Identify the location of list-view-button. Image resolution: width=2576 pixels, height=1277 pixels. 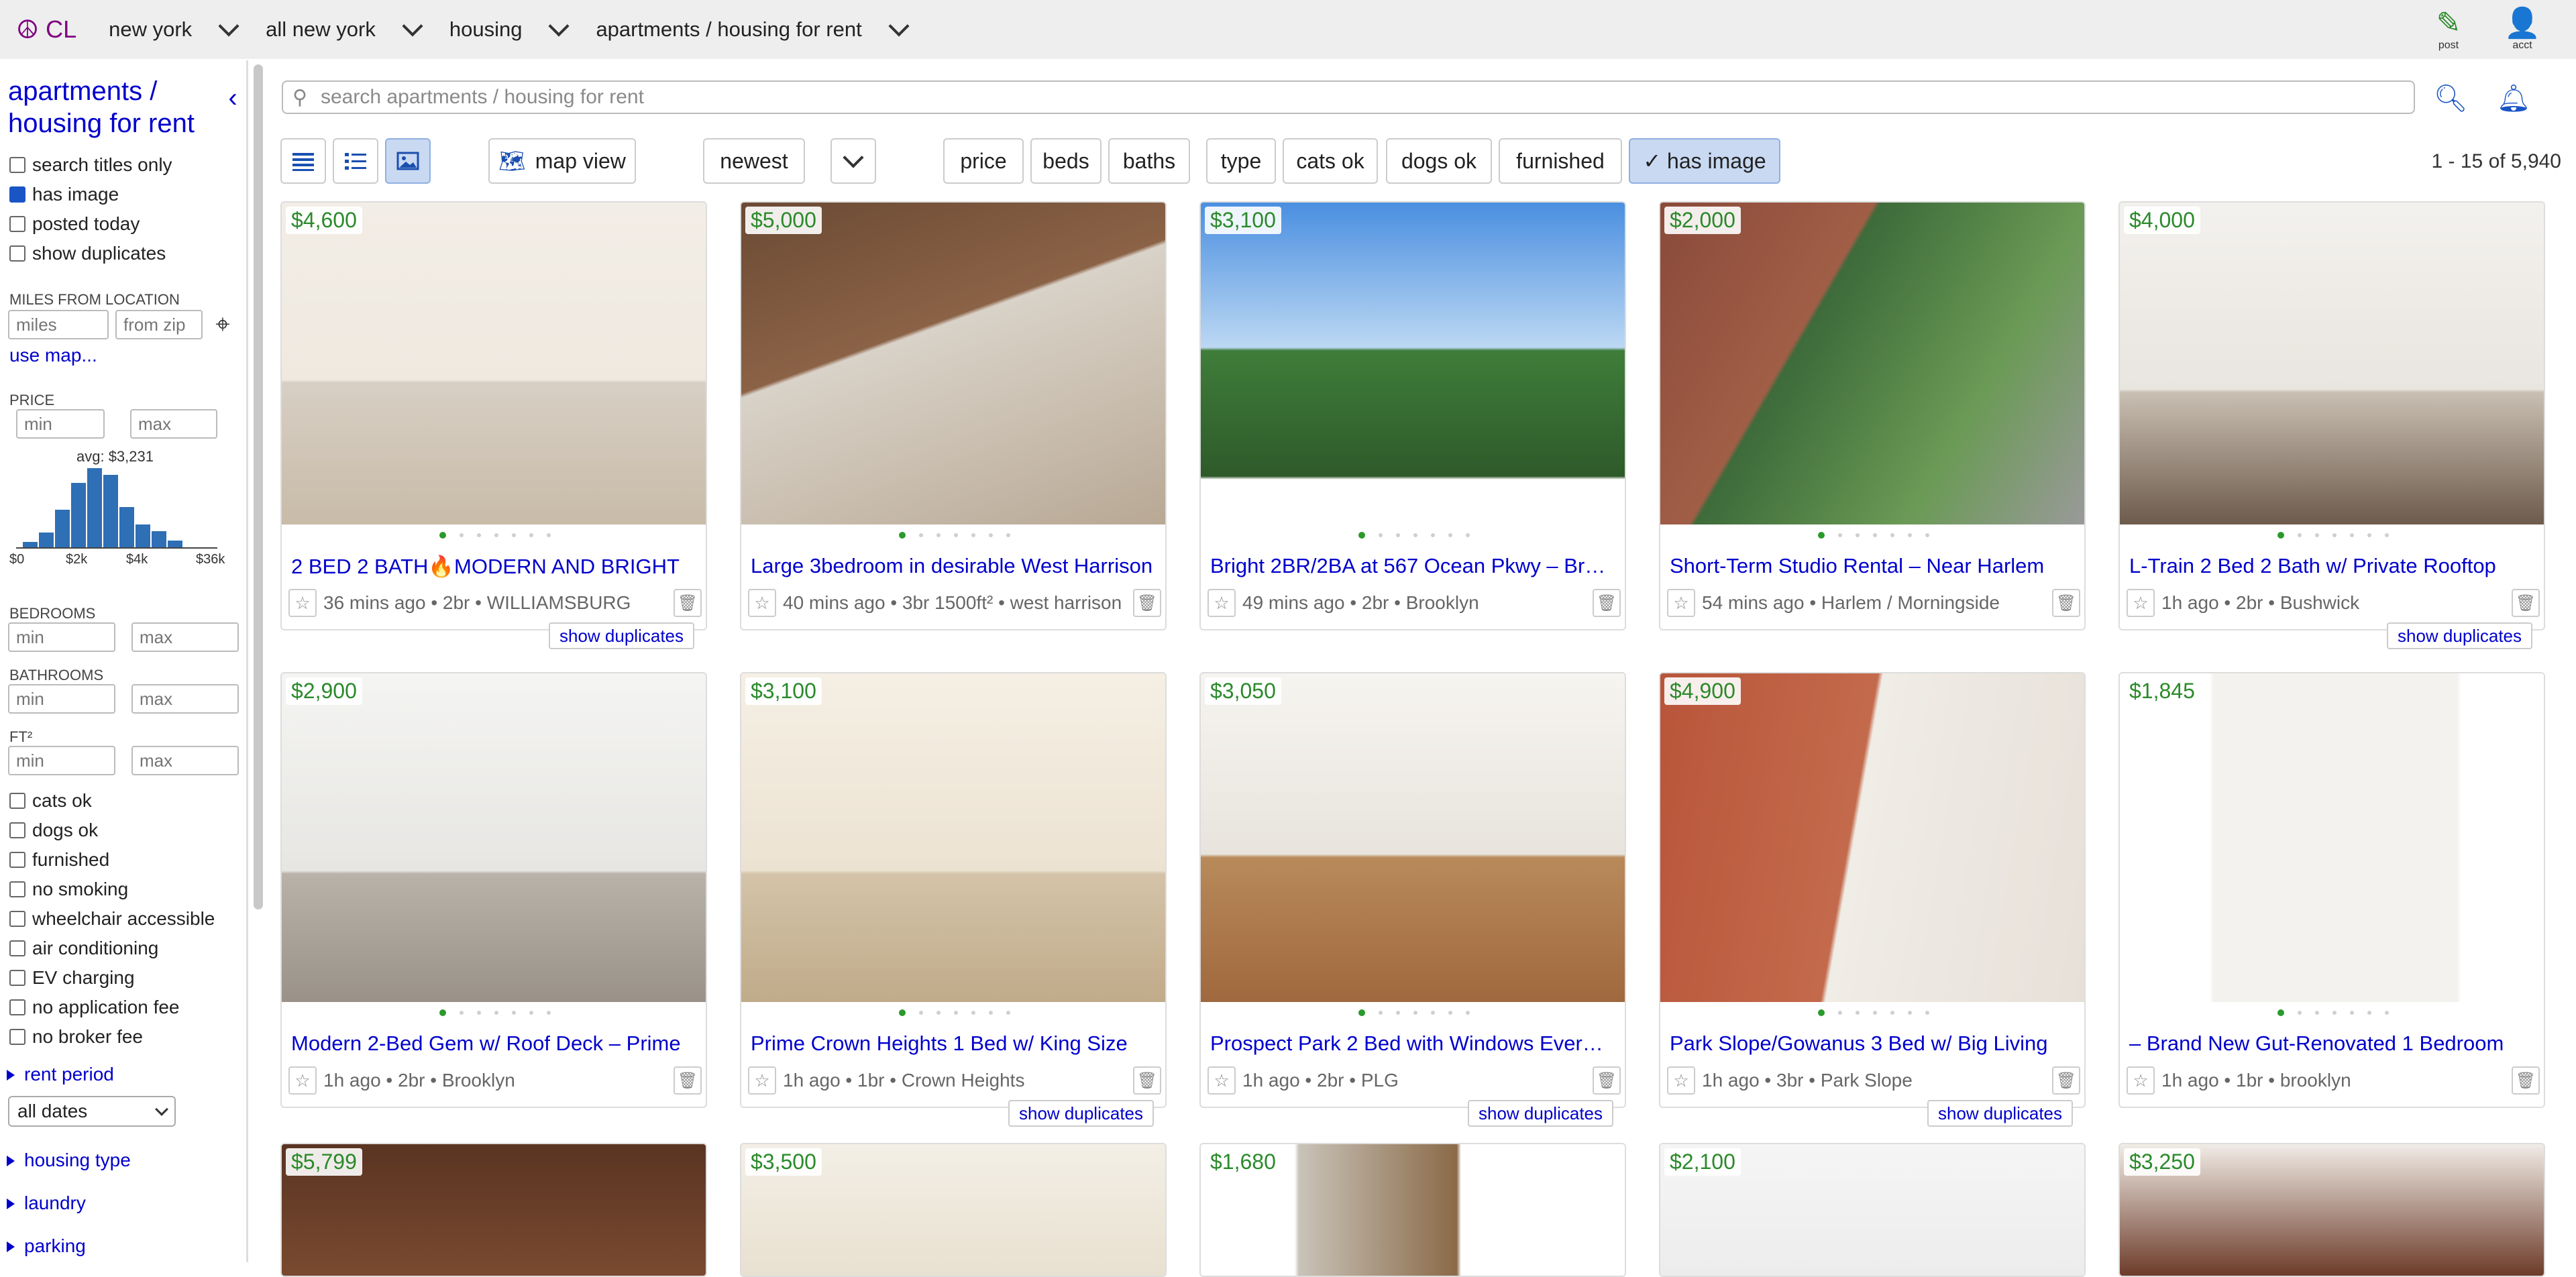
(303, 161).